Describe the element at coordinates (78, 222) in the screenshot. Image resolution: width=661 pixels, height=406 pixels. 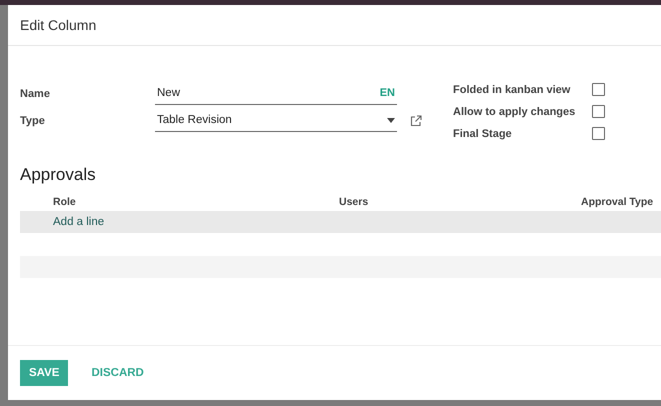
I see `add-line-link: Add a line` at that location.